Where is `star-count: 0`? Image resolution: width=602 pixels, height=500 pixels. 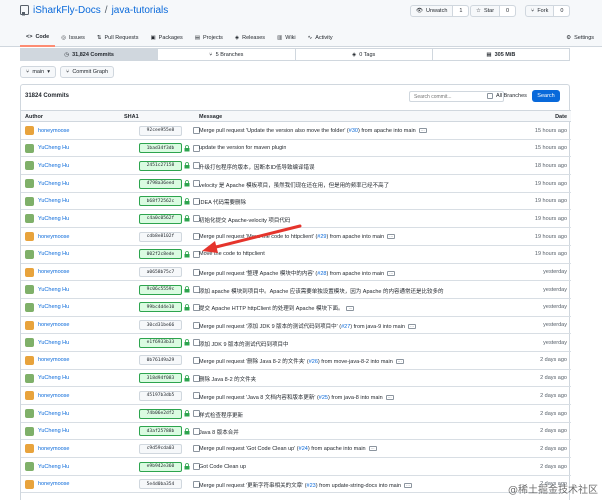 star-count: 0 is located at coordinates (507, 11).